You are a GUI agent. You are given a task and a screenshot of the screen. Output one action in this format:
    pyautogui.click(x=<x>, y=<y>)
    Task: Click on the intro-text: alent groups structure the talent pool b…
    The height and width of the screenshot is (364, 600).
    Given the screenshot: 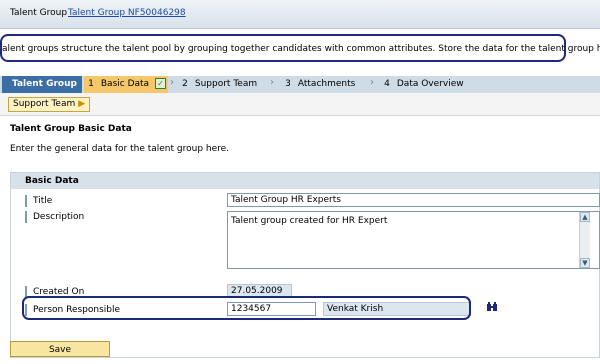 What is the action you would take?
    pyautogui.click(x=301, y=49)
    